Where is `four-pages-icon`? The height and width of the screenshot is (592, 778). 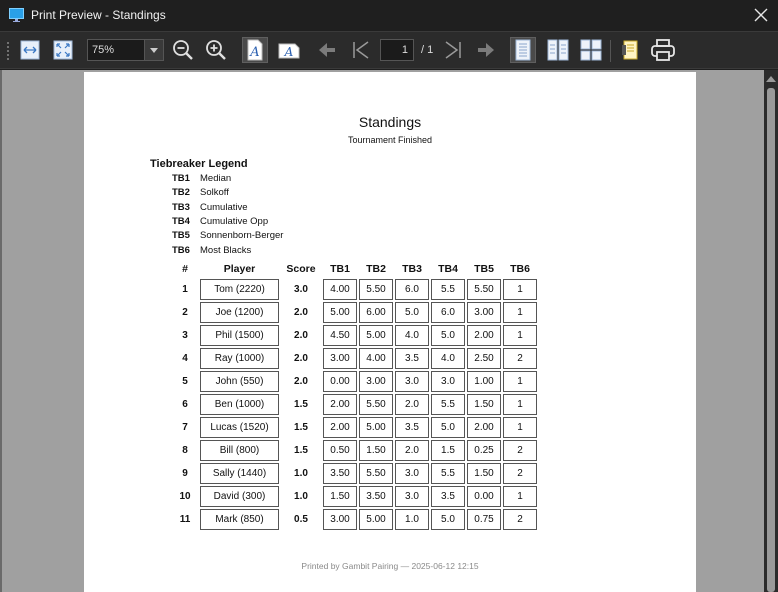
four-pages-icon is located at coordinates (591, 50).